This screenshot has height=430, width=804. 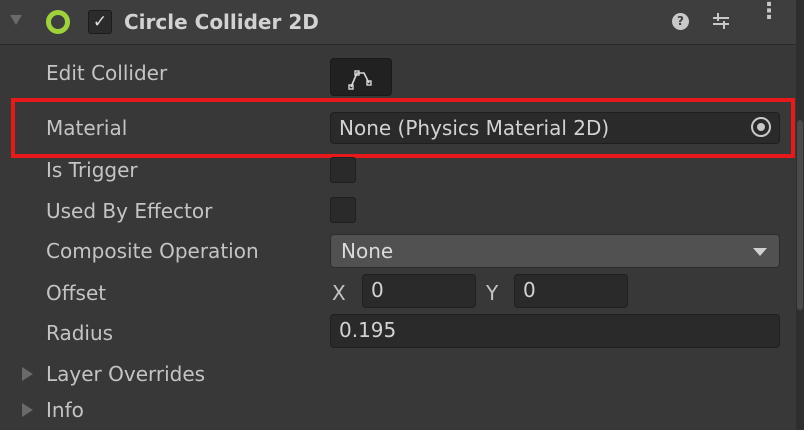 What do you see at coordinates (571, 291) in the screenshot?
I see `offset-y-field: 0` at bounding box center [571, 291].